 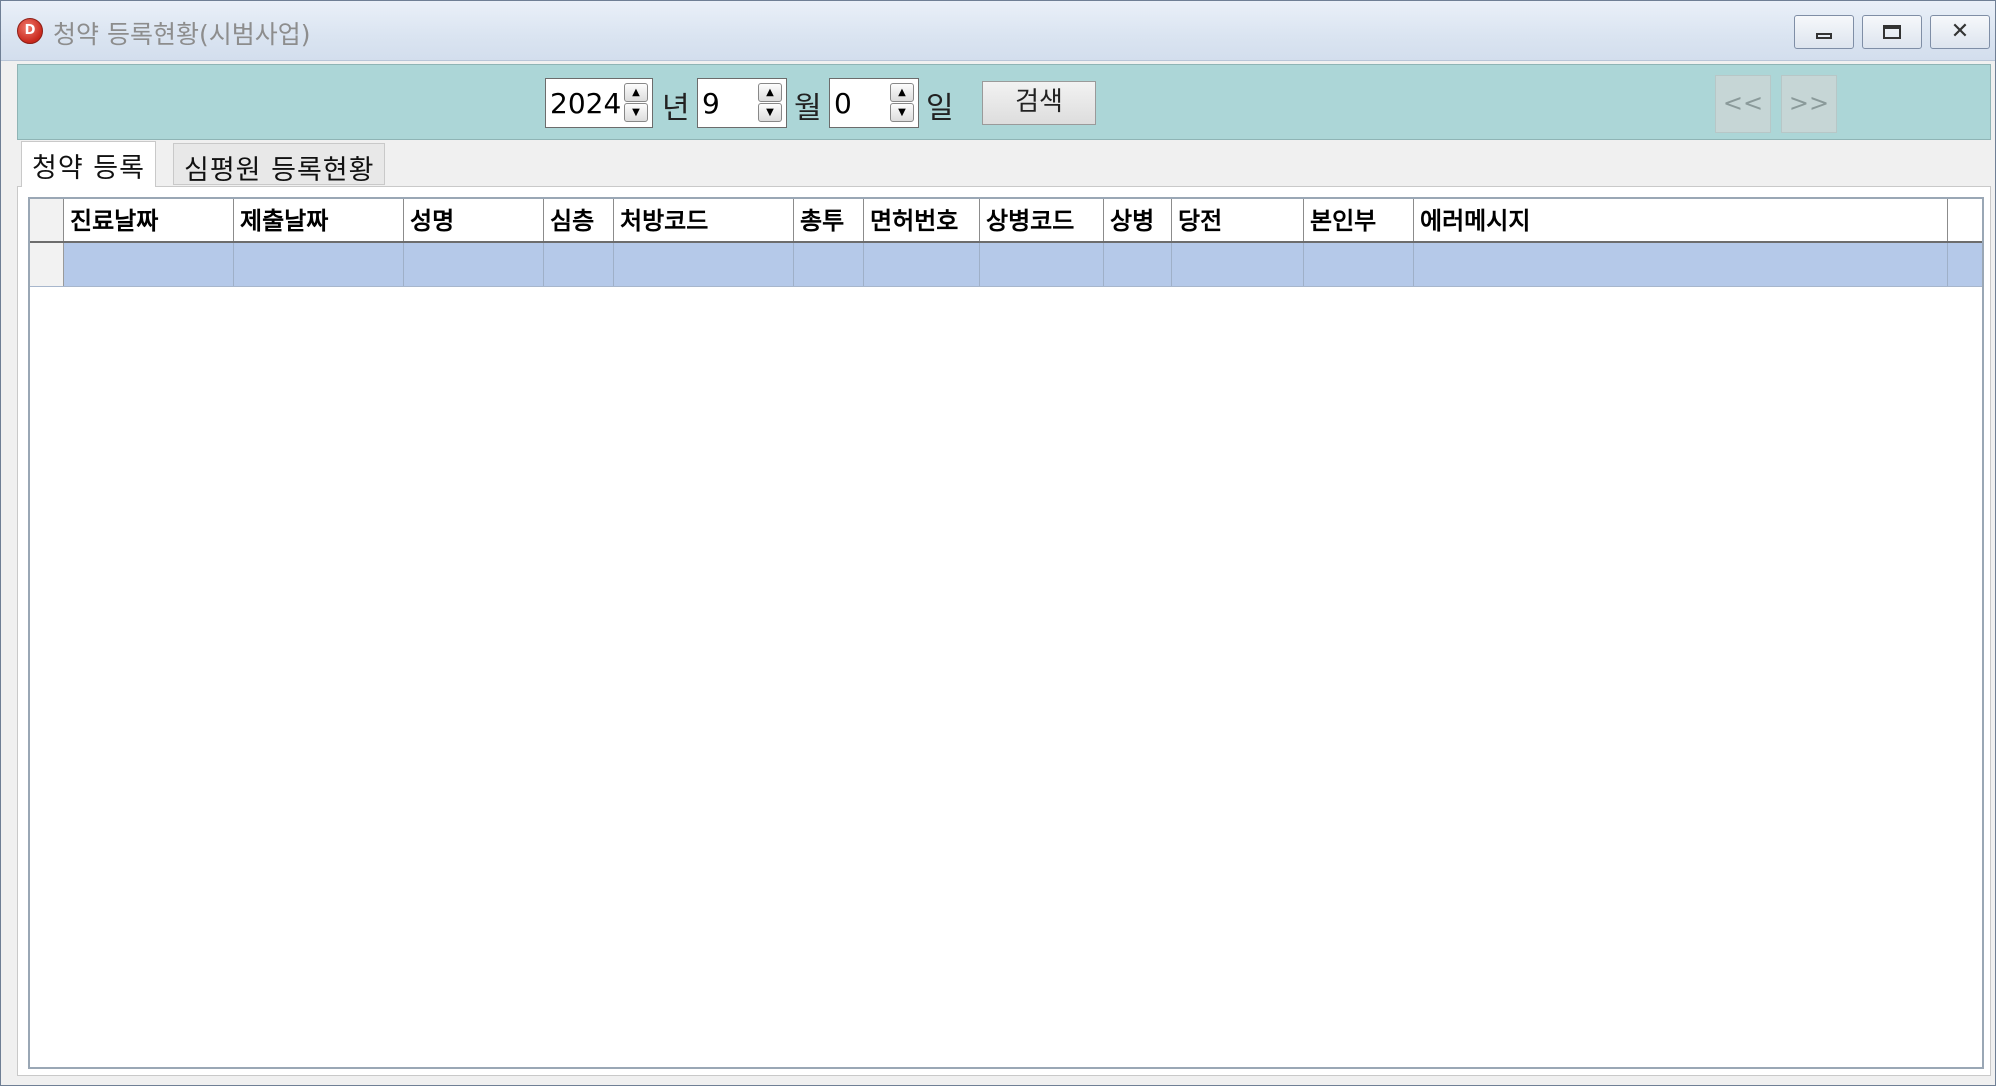 I want to click on column-header: 제출날짜, so click(x=319, y=220).